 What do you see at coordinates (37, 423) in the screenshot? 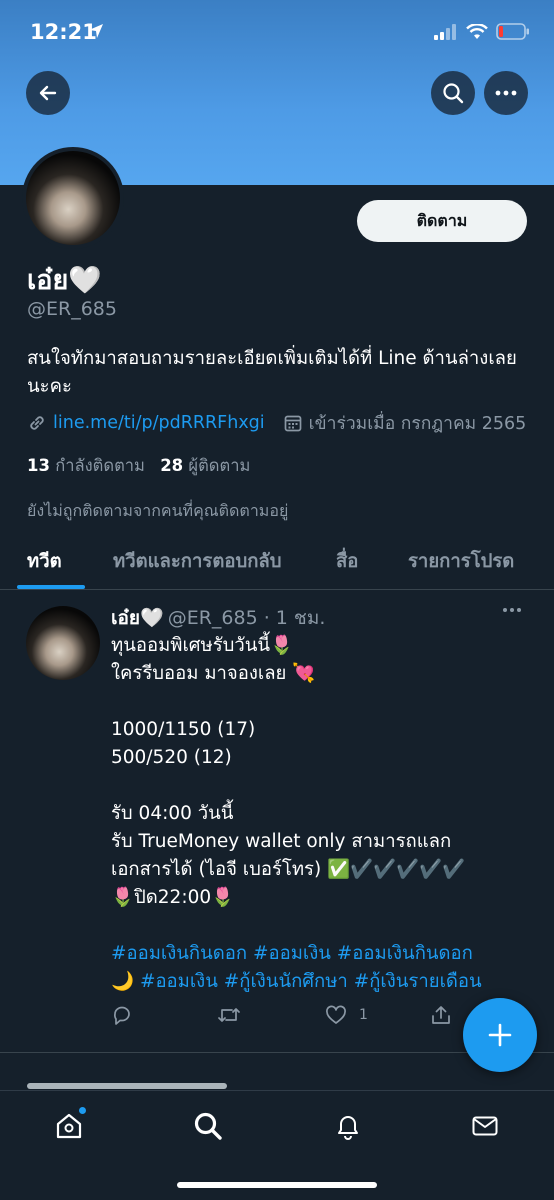
I see `link-icon` at bounding box center [37, 423].